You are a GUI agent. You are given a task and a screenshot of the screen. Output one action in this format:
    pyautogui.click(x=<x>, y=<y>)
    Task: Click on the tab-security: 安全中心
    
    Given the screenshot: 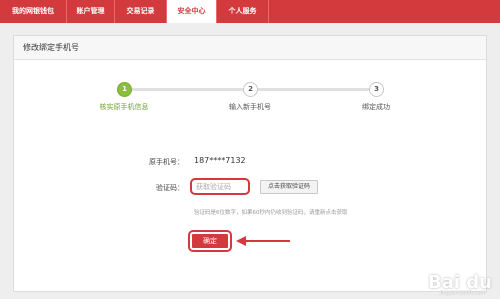 What is the action you would take?
    pyautogui.click(x=192, y=11)
    